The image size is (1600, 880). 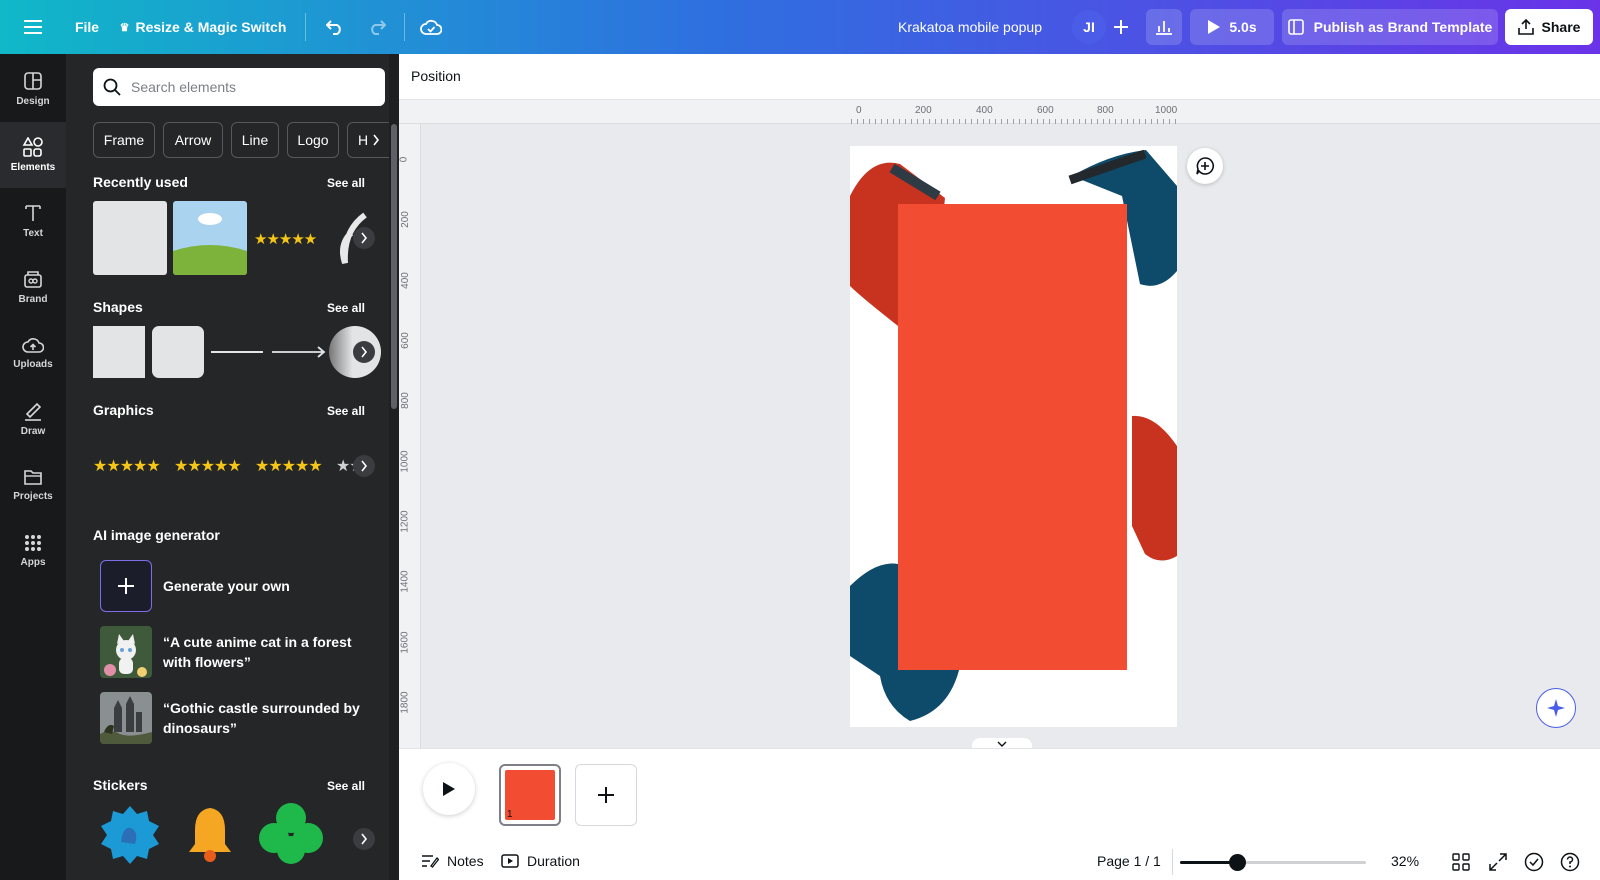 I want to click on position-button: Position, so click(x=436, y=76).